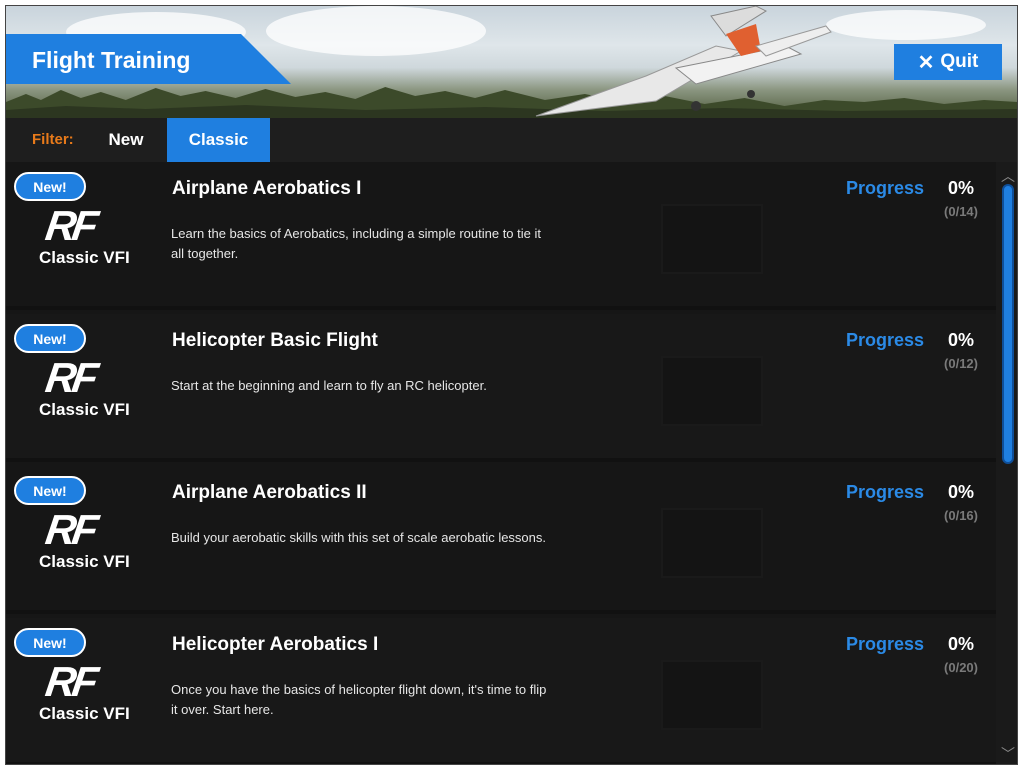 The width and height of the screenshot is (1021, 768). Describe the element at coordinates (111, 60) in the screenshot. I see `page-title: Flight Training` at that location.